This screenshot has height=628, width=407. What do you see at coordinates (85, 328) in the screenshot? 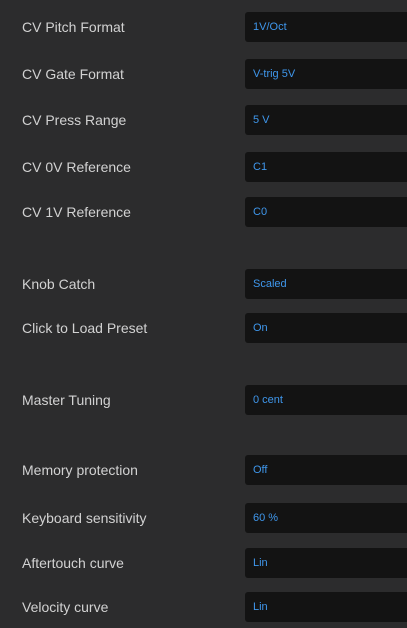
I see `setting-label: Click to Load Preset` at bounding box center [85, 328].